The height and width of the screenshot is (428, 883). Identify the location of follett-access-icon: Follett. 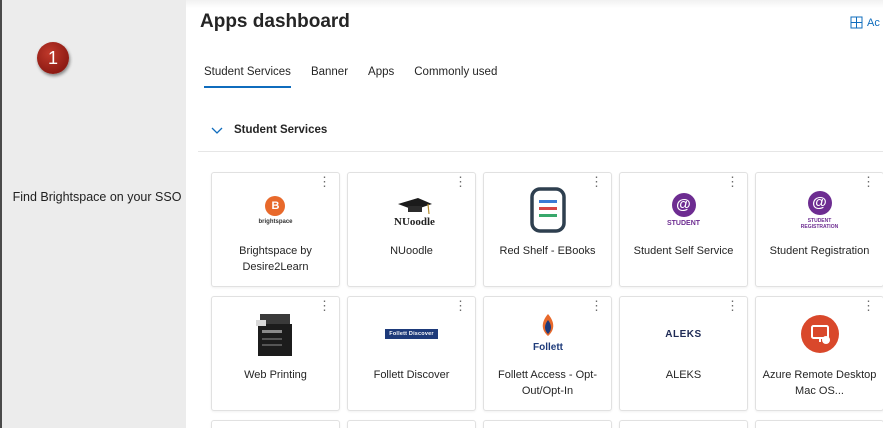
(547, 334).